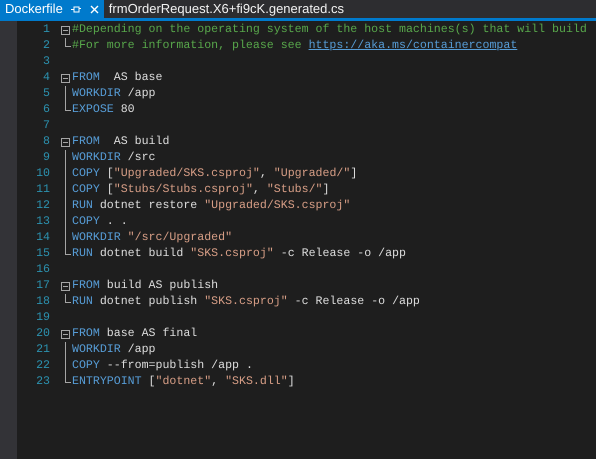 Image resolution: width=596 pixels, height=459 pixels. What do you see at coordinates (46, 94) in the screenshot?
I see `line-number: 5` at bounding box center [46, 94].